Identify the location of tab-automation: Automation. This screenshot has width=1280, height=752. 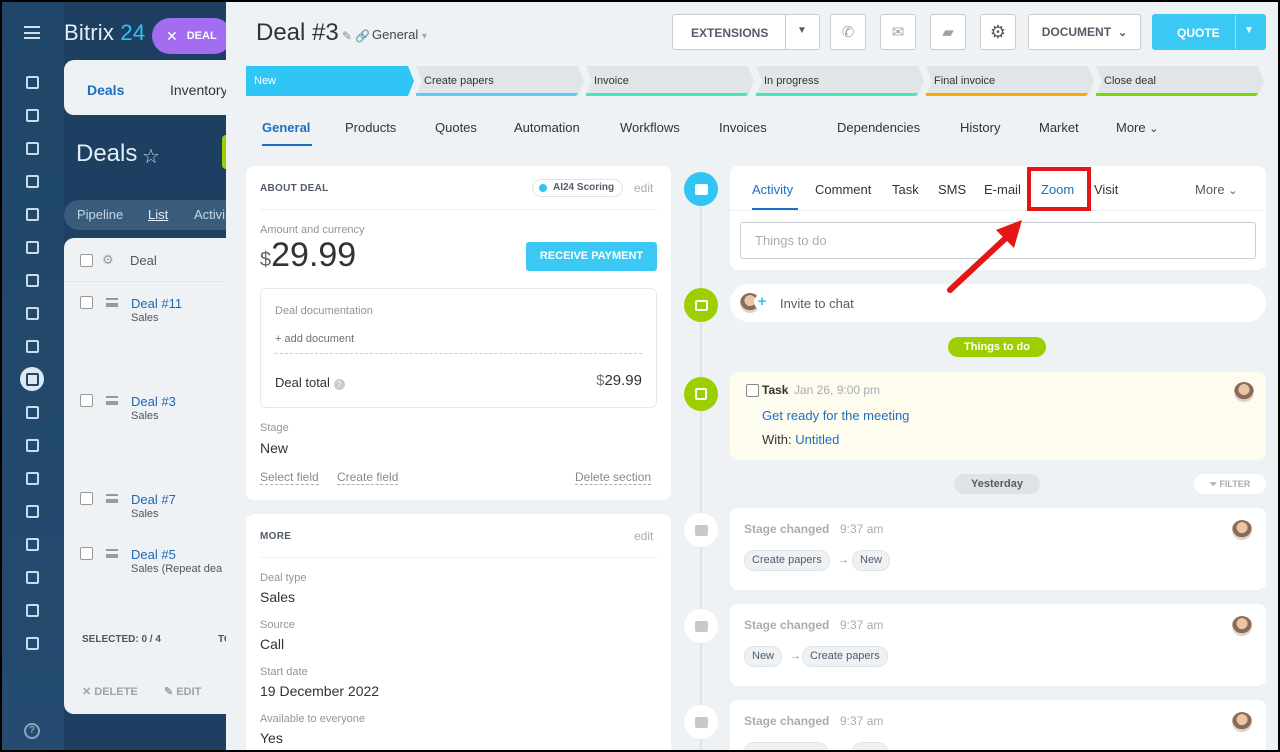
(547, 127).